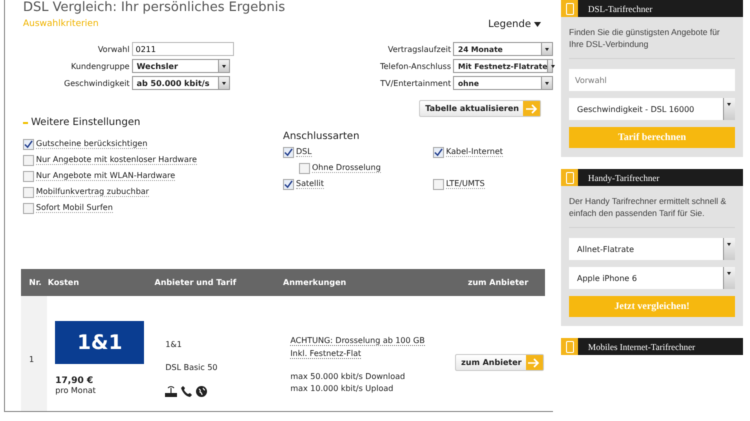 The image size is (750, 421). I want to click on checkbox-label: Mobilfunkvertrag zubuchbar, so click(92, 192).